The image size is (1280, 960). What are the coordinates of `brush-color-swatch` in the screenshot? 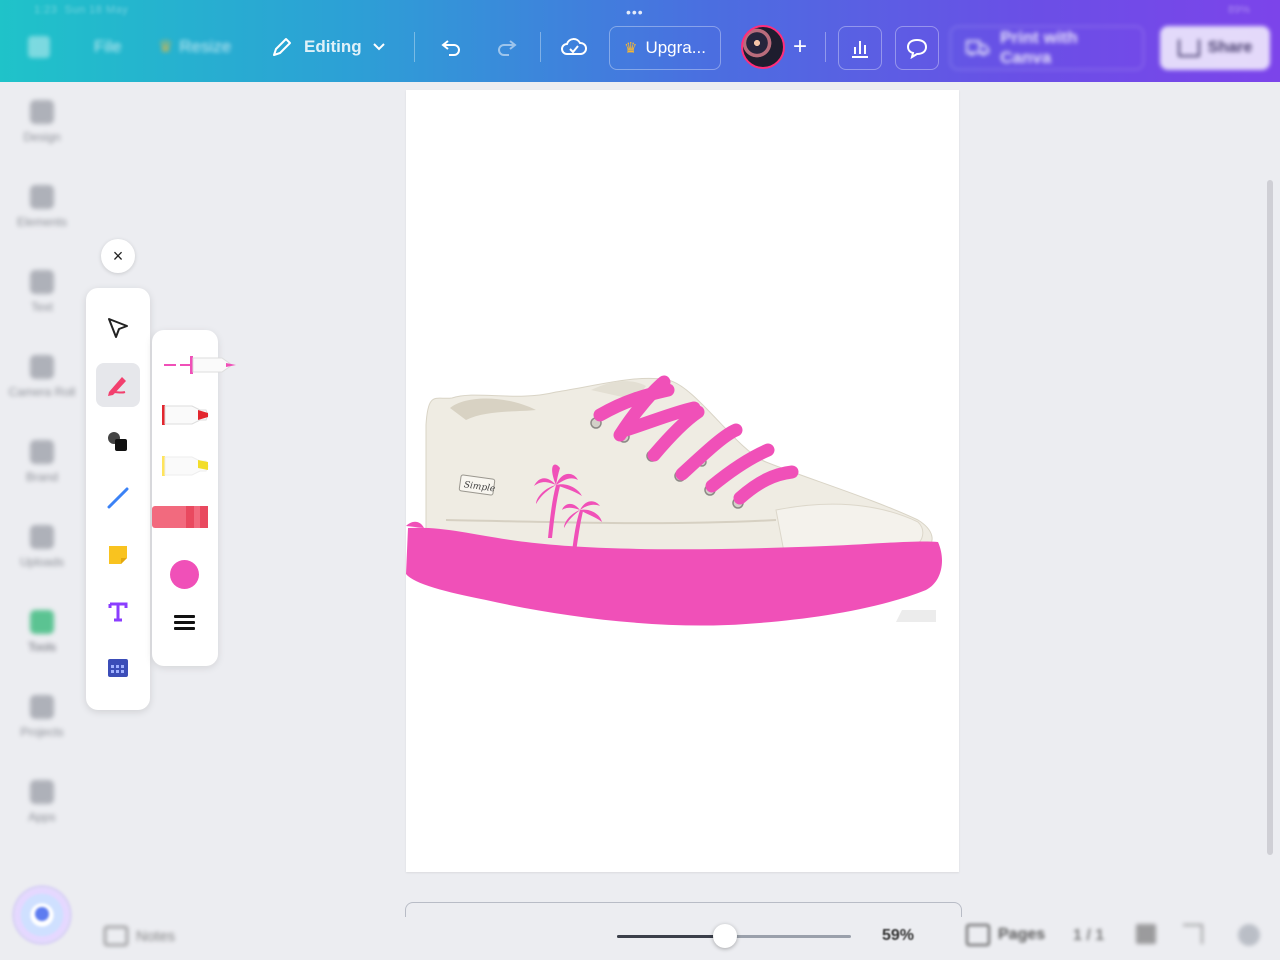 It's located at (184, 574).